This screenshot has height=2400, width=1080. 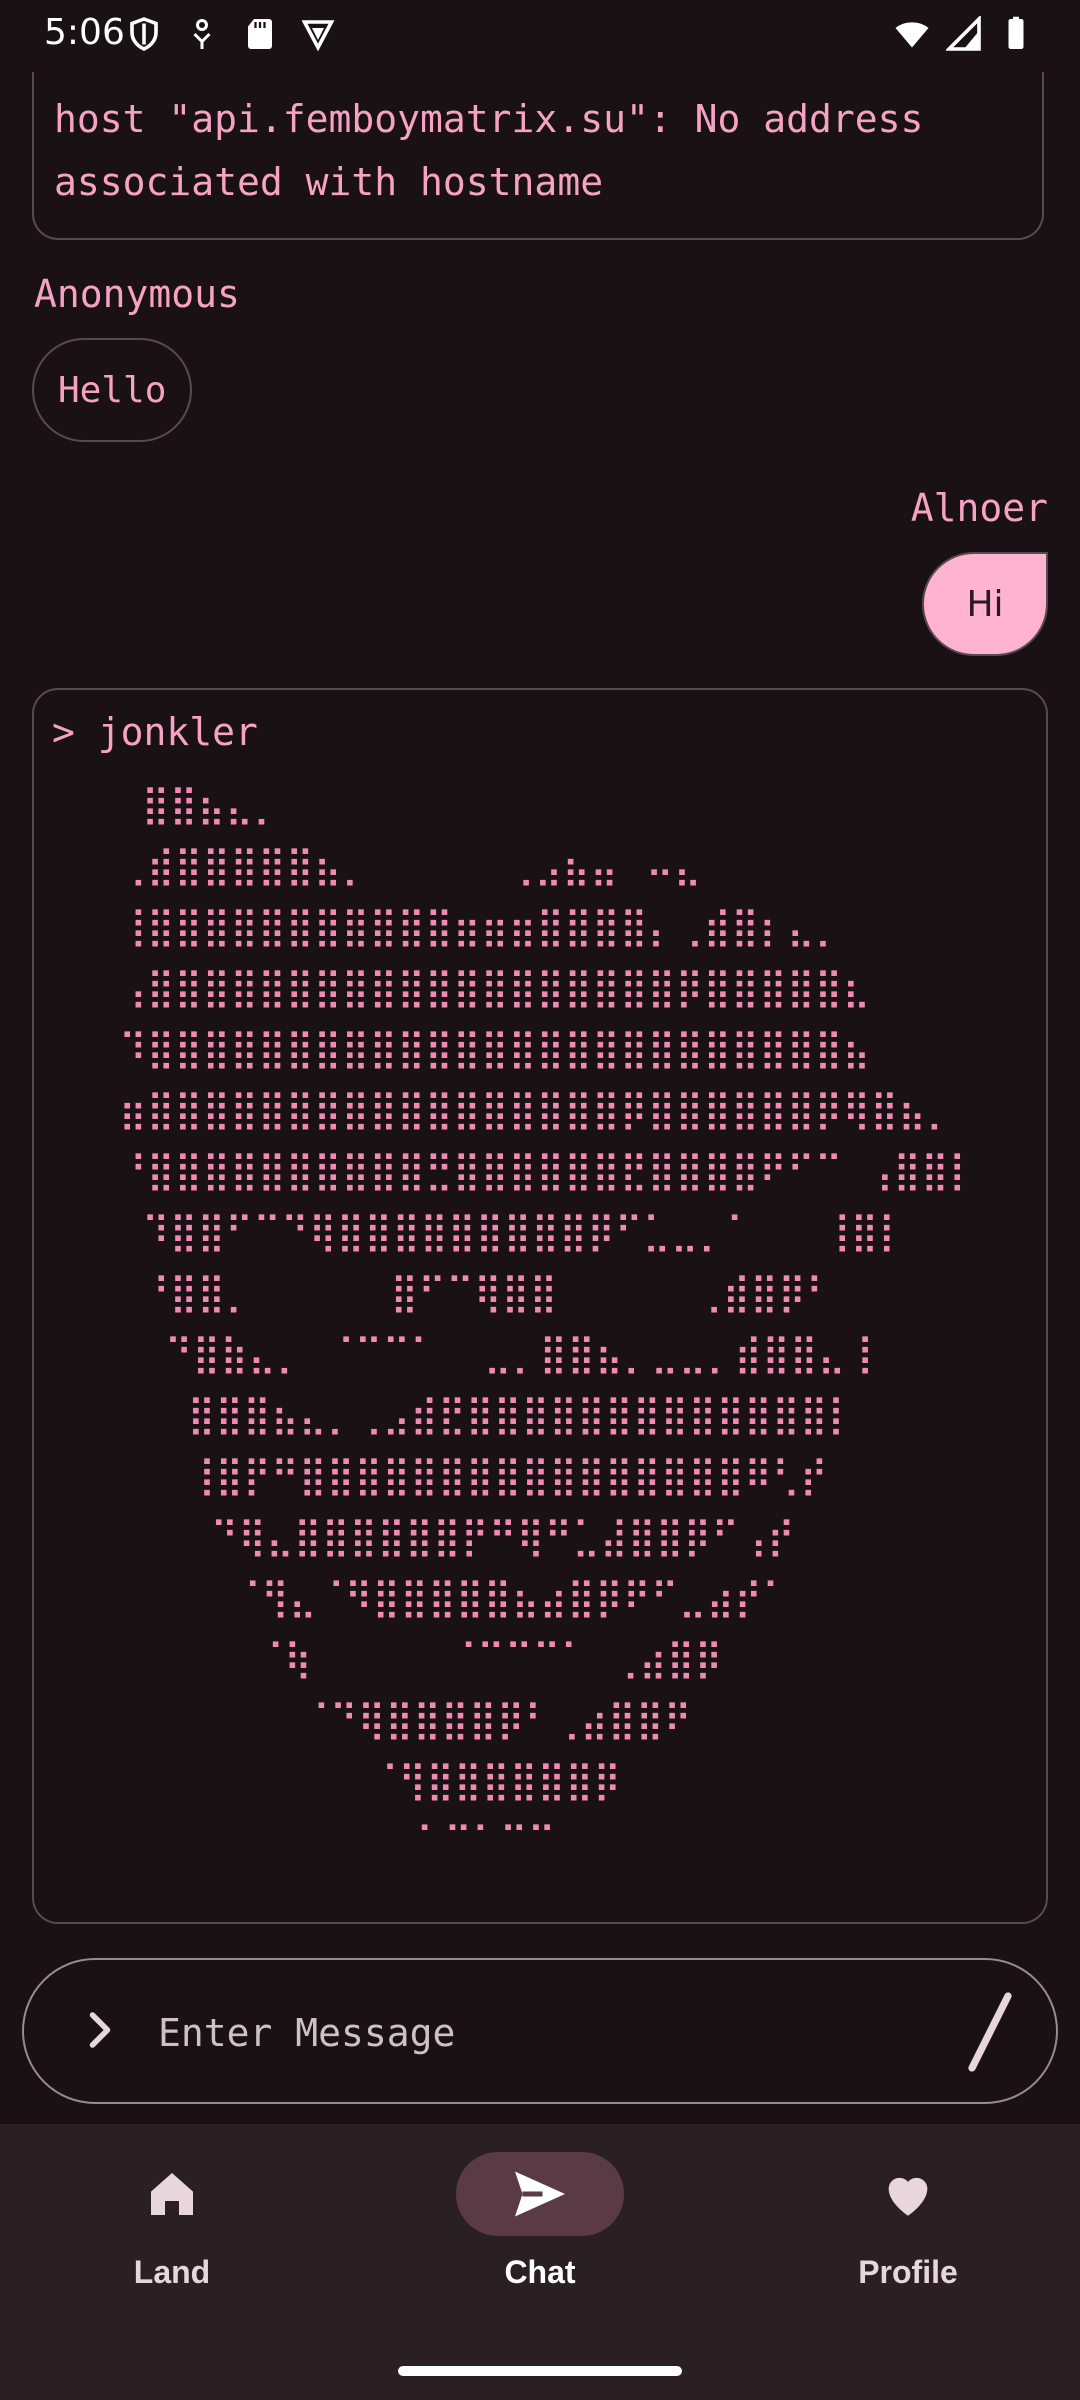 What do you see at coordinates (172, 2272) in the screenshot?
I see `nav-label-land: Land` at bounding box center [172, 2272].